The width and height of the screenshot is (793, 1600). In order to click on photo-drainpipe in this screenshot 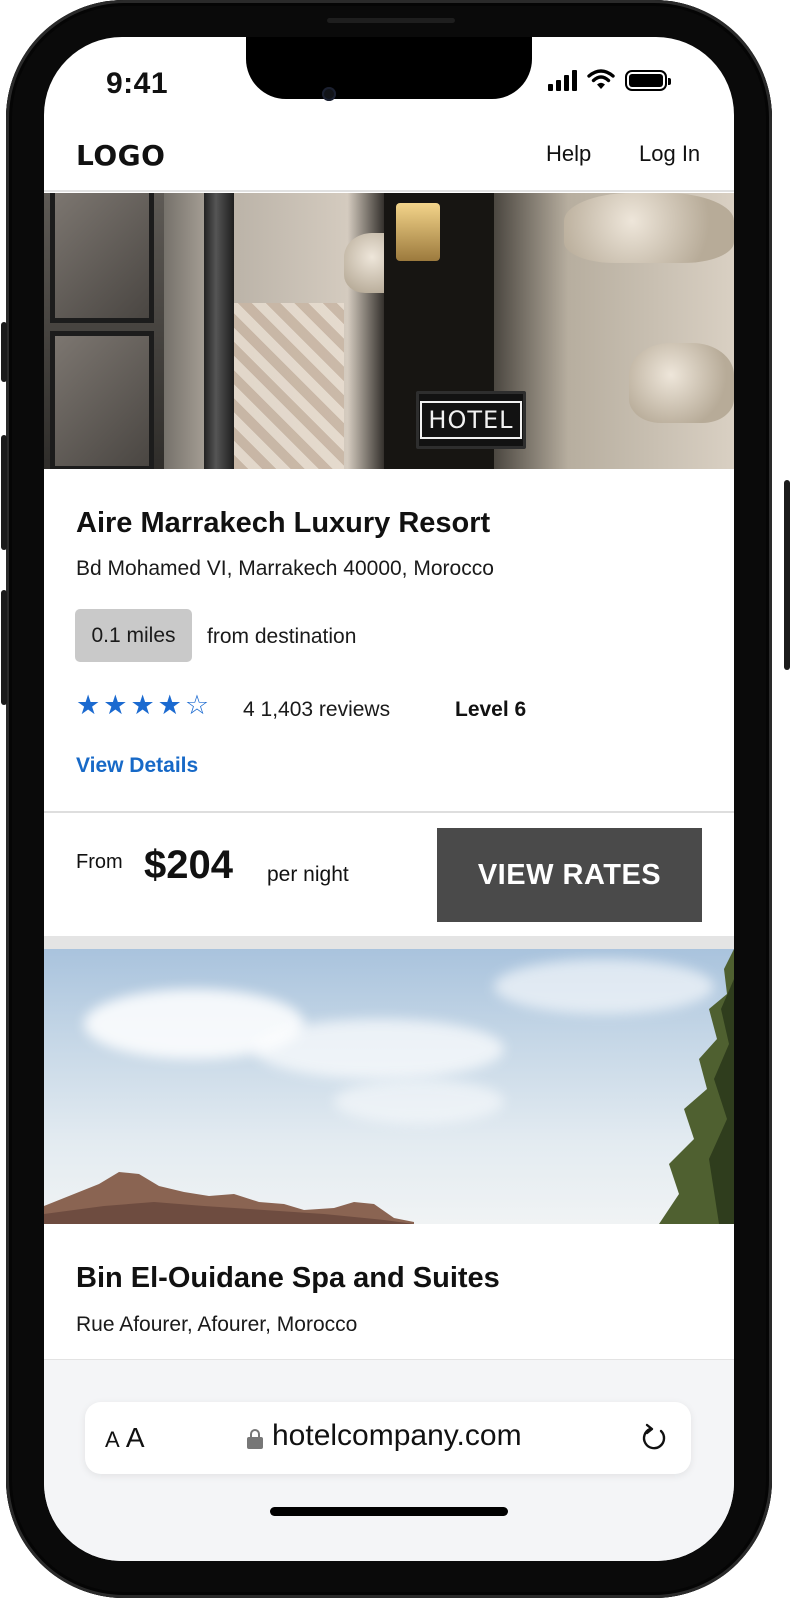, I will do `click(219, 331)`.